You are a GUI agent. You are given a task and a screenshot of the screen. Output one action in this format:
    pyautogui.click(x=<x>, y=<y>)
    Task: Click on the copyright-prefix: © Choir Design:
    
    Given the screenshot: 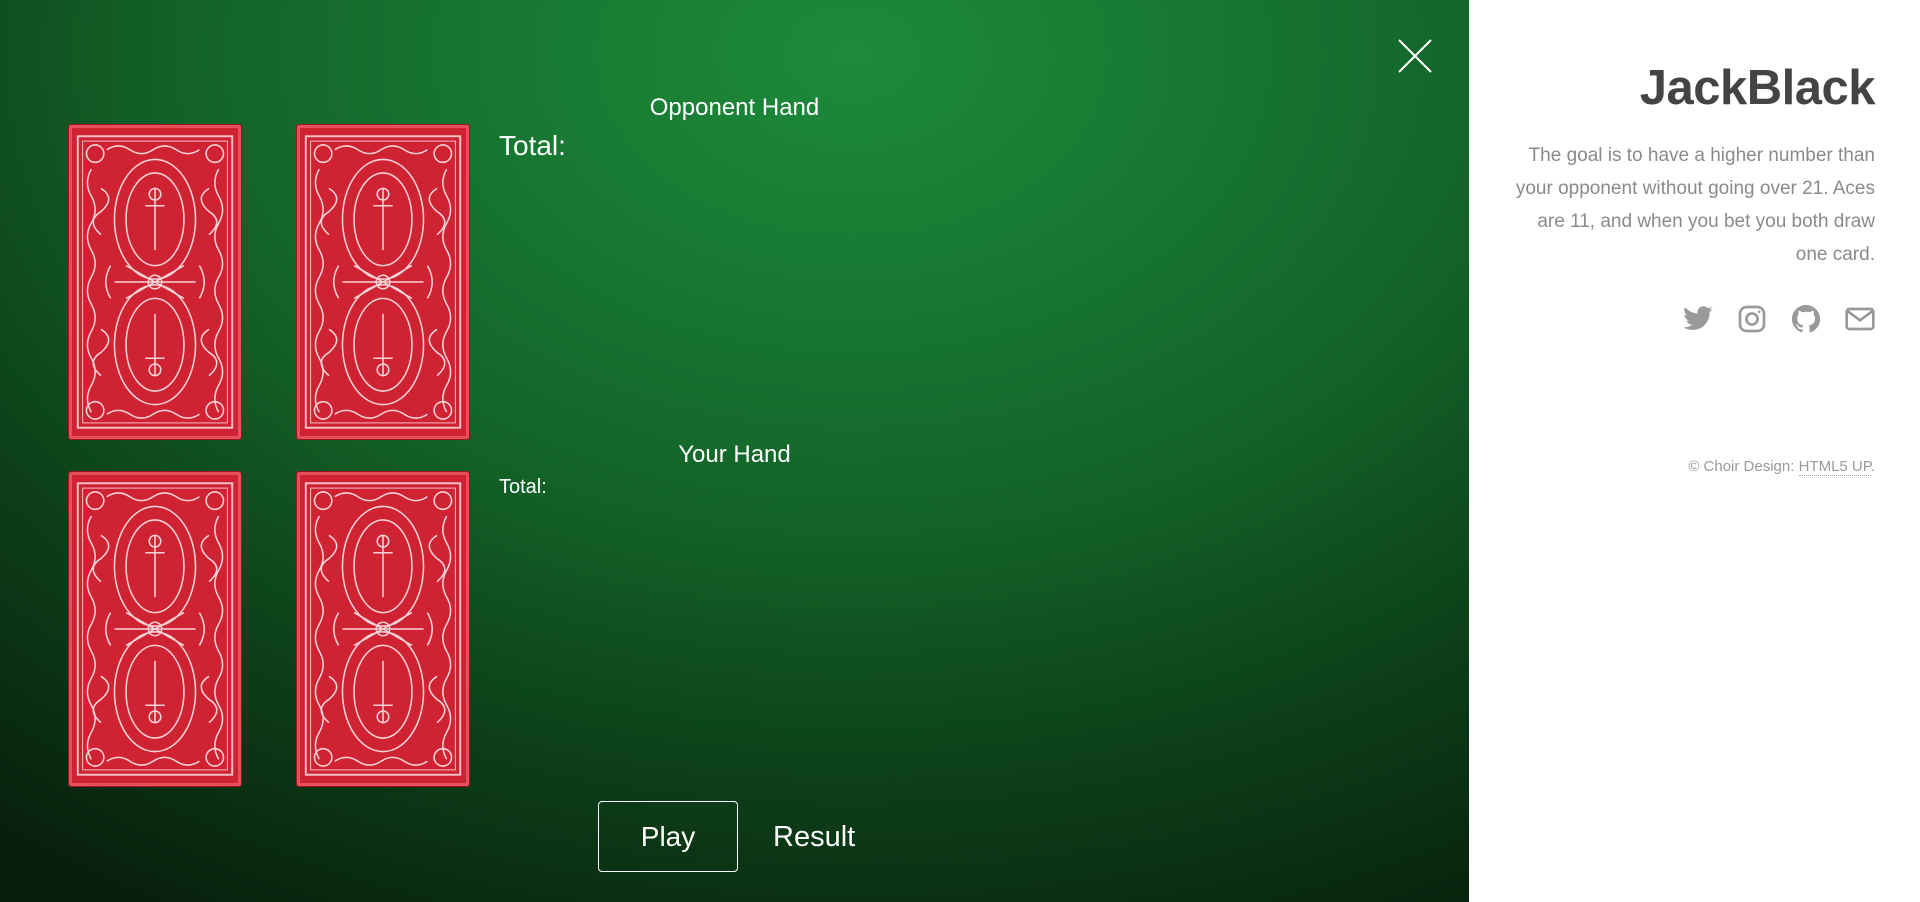 What is the action you would take?
    pyautogui.click(x=1741, y=466)
    